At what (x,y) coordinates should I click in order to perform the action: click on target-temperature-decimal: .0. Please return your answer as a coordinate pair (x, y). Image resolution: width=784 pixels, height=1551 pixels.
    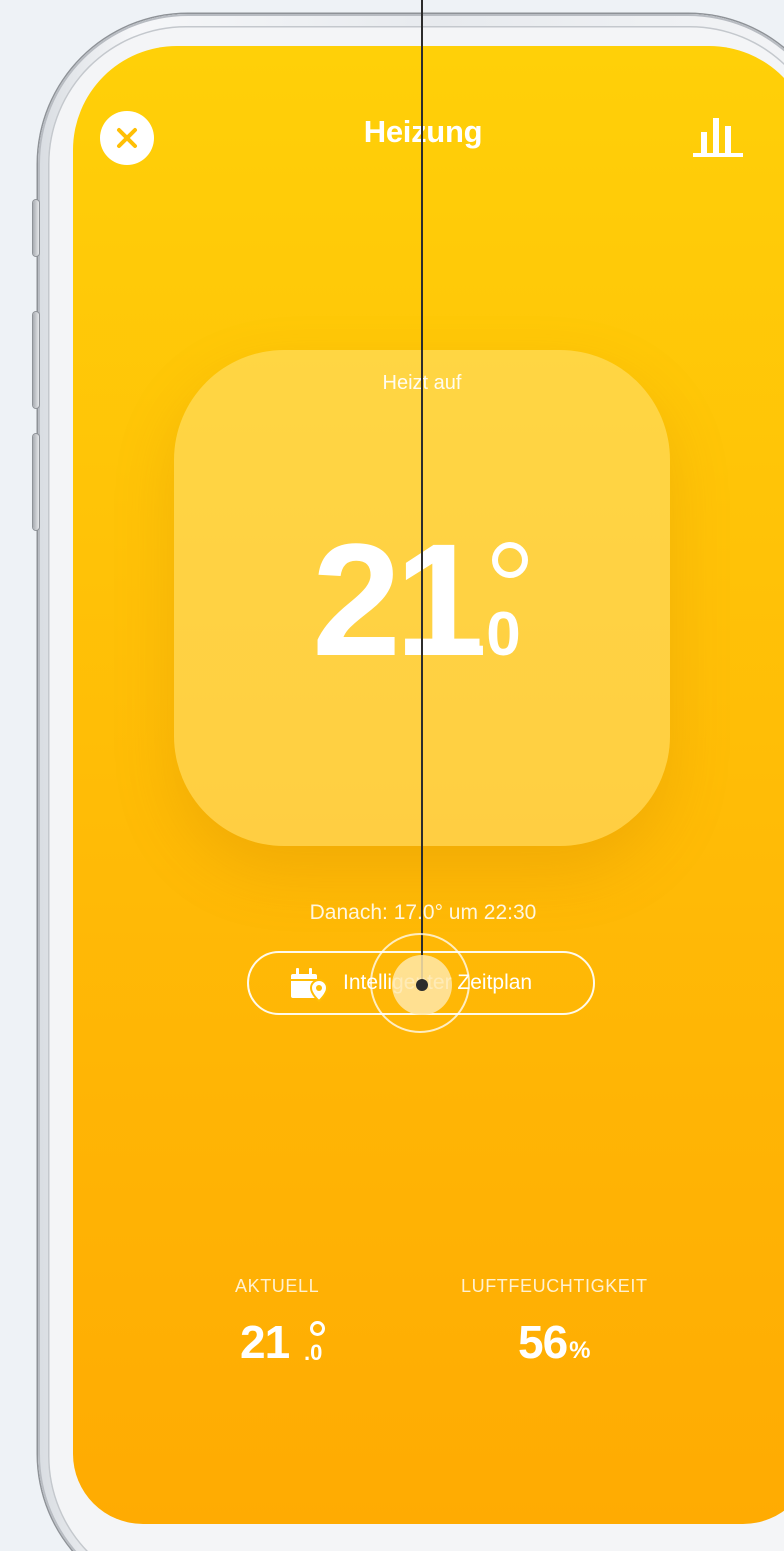
    Looking at the image, I should click on (495, 634).